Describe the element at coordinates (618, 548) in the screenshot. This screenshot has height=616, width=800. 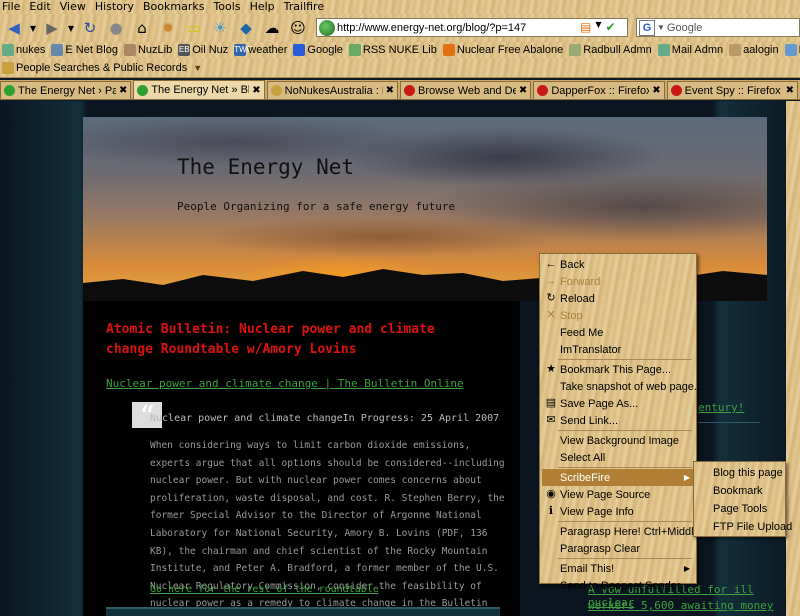
I see `context-item-paragrasp-clear: Paragrasp Clear` at that location.